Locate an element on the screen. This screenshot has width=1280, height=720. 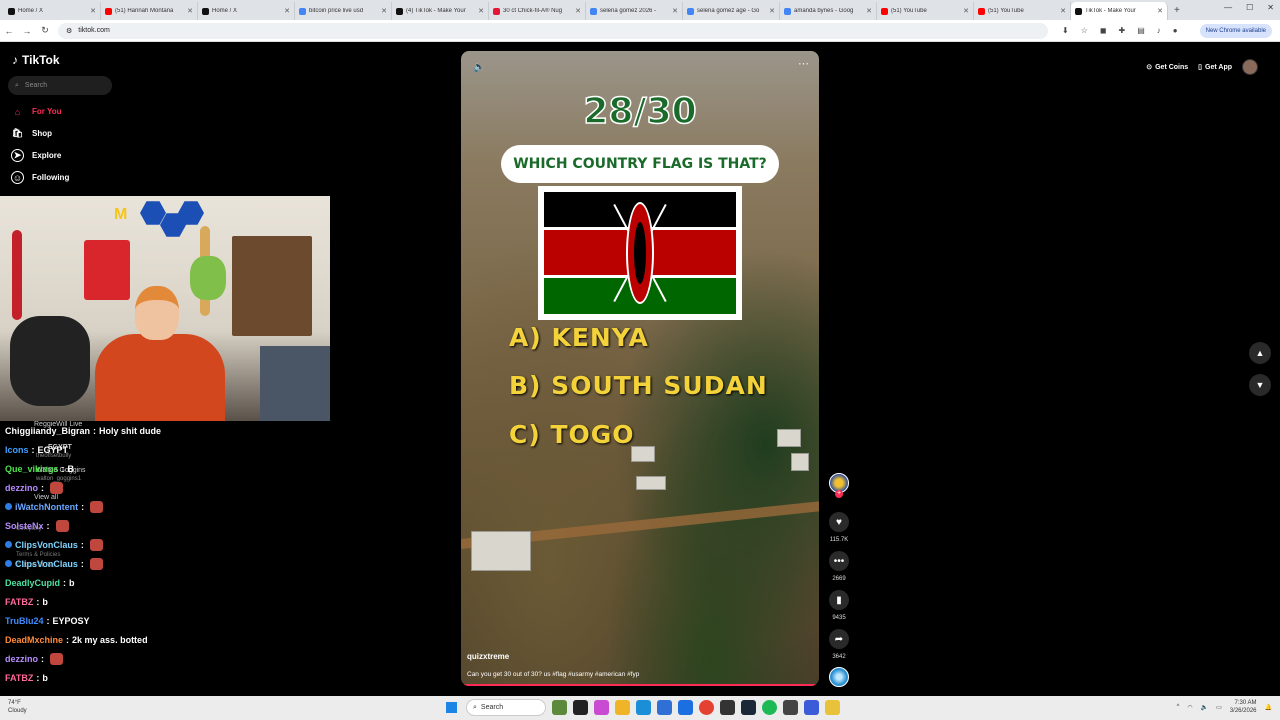
browser-tab: 30 ct Chick-fil-A® Nug ✕ is located at coordinates (537, 11).